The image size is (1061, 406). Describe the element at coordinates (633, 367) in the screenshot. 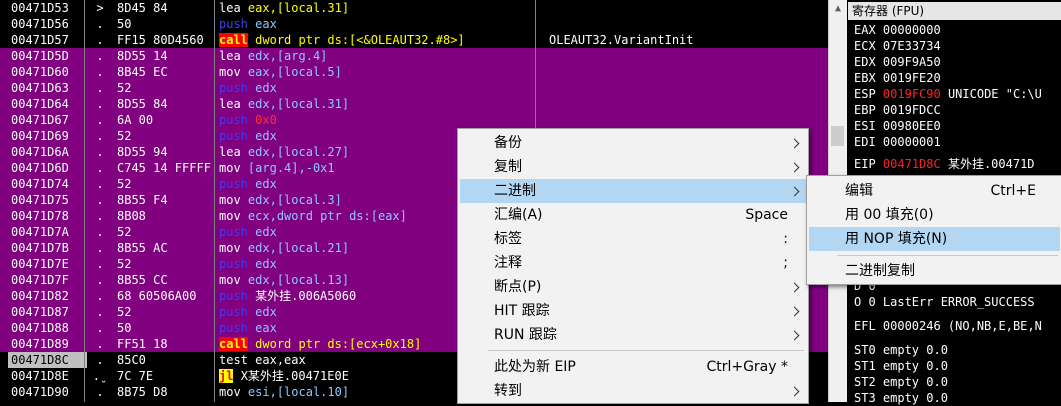

I see `context-menu-item: 此处为新 EIP Ctrl+Gray *` at that location.